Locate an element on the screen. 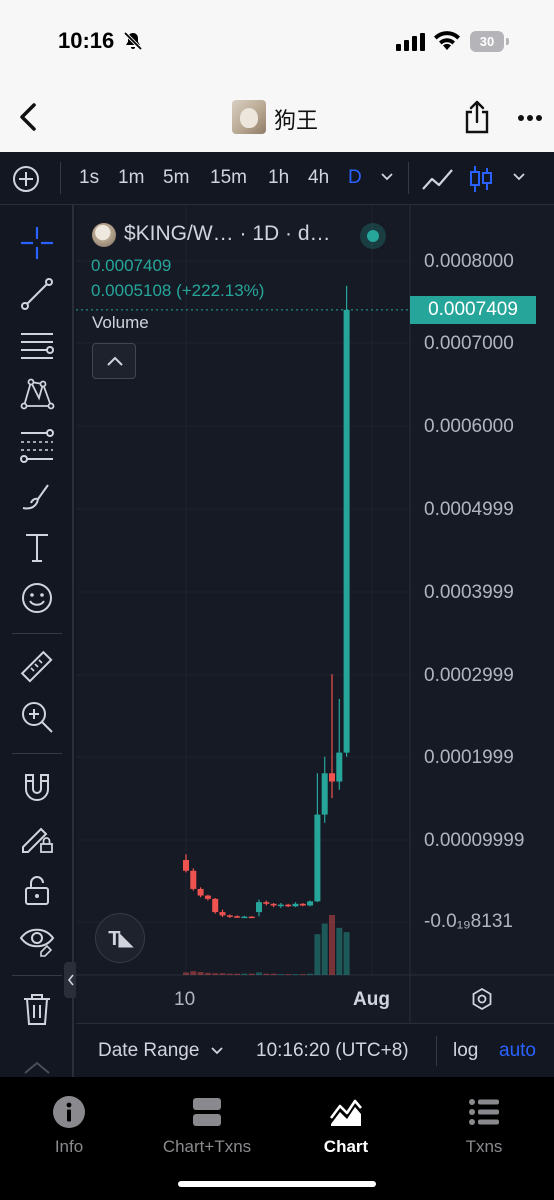 This screenshot has height=1200, width=554. timeframe-toolbar: 1s 1m 5m 15m 1h 4h D is located at coordinates (277, 178).